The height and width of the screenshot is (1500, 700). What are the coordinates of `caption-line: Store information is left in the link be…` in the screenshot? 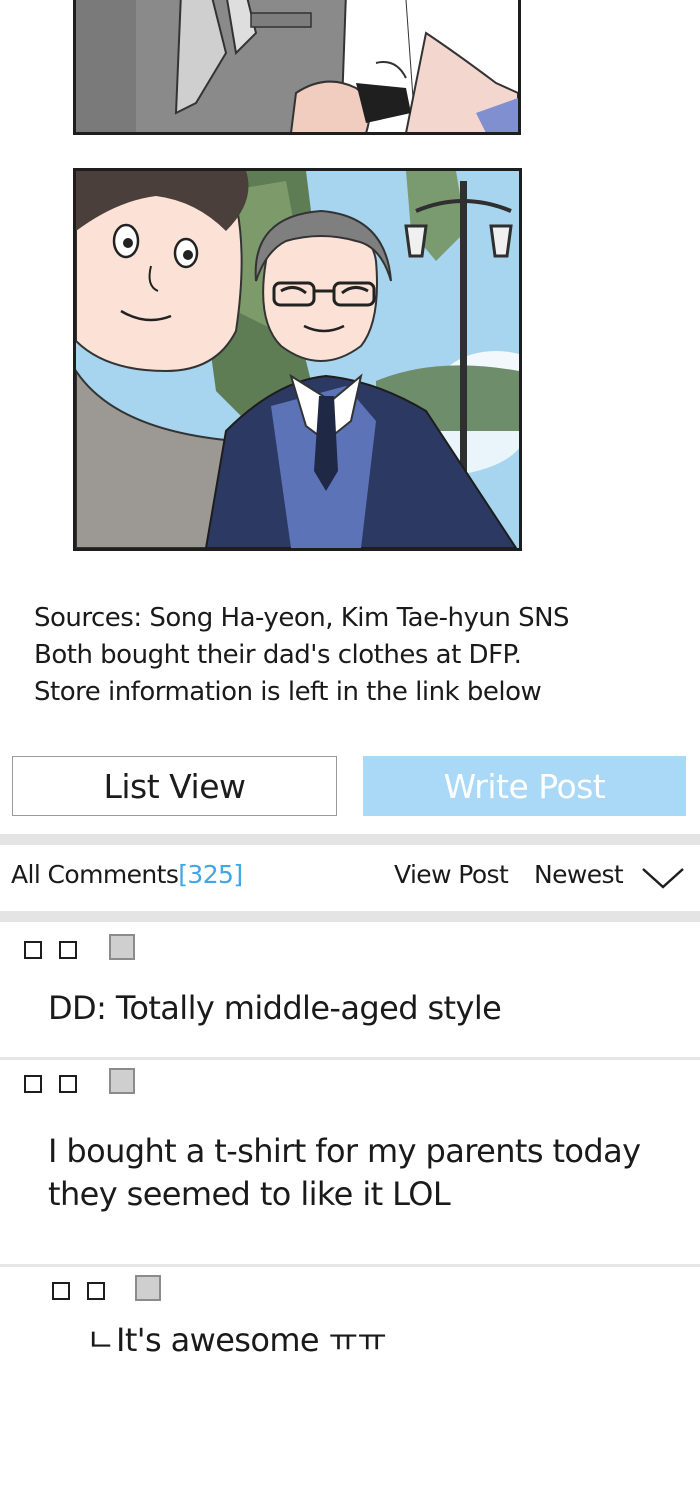 It's located at (288, 692).